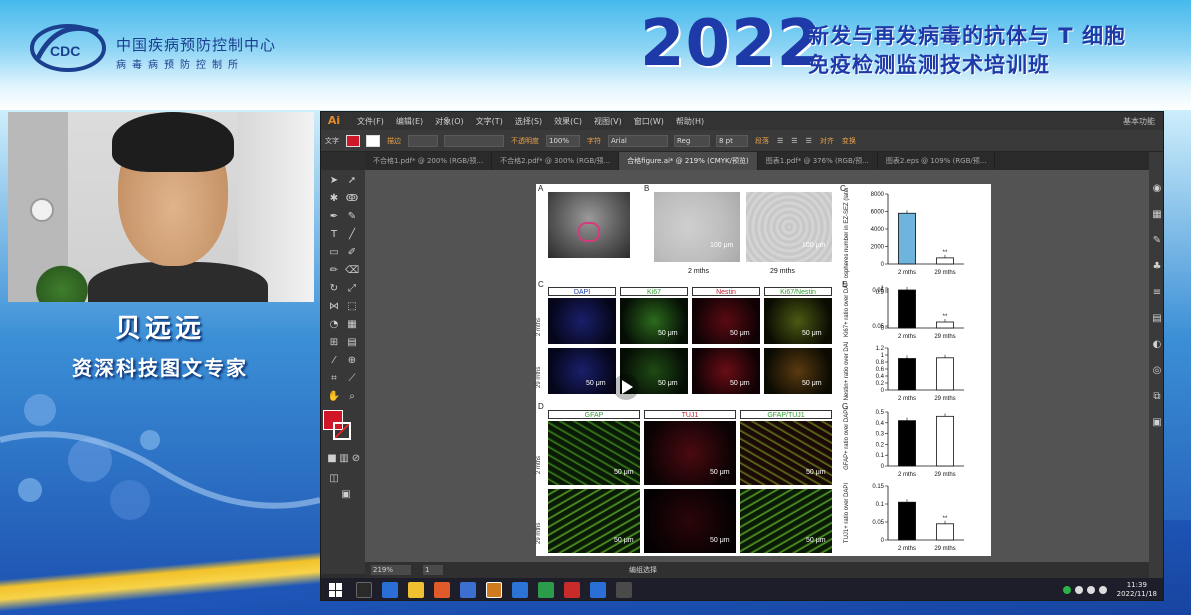  Describe the element at coordinates (1136, 585) in the screenshot. I see `clock-time: 11:39` at that location.